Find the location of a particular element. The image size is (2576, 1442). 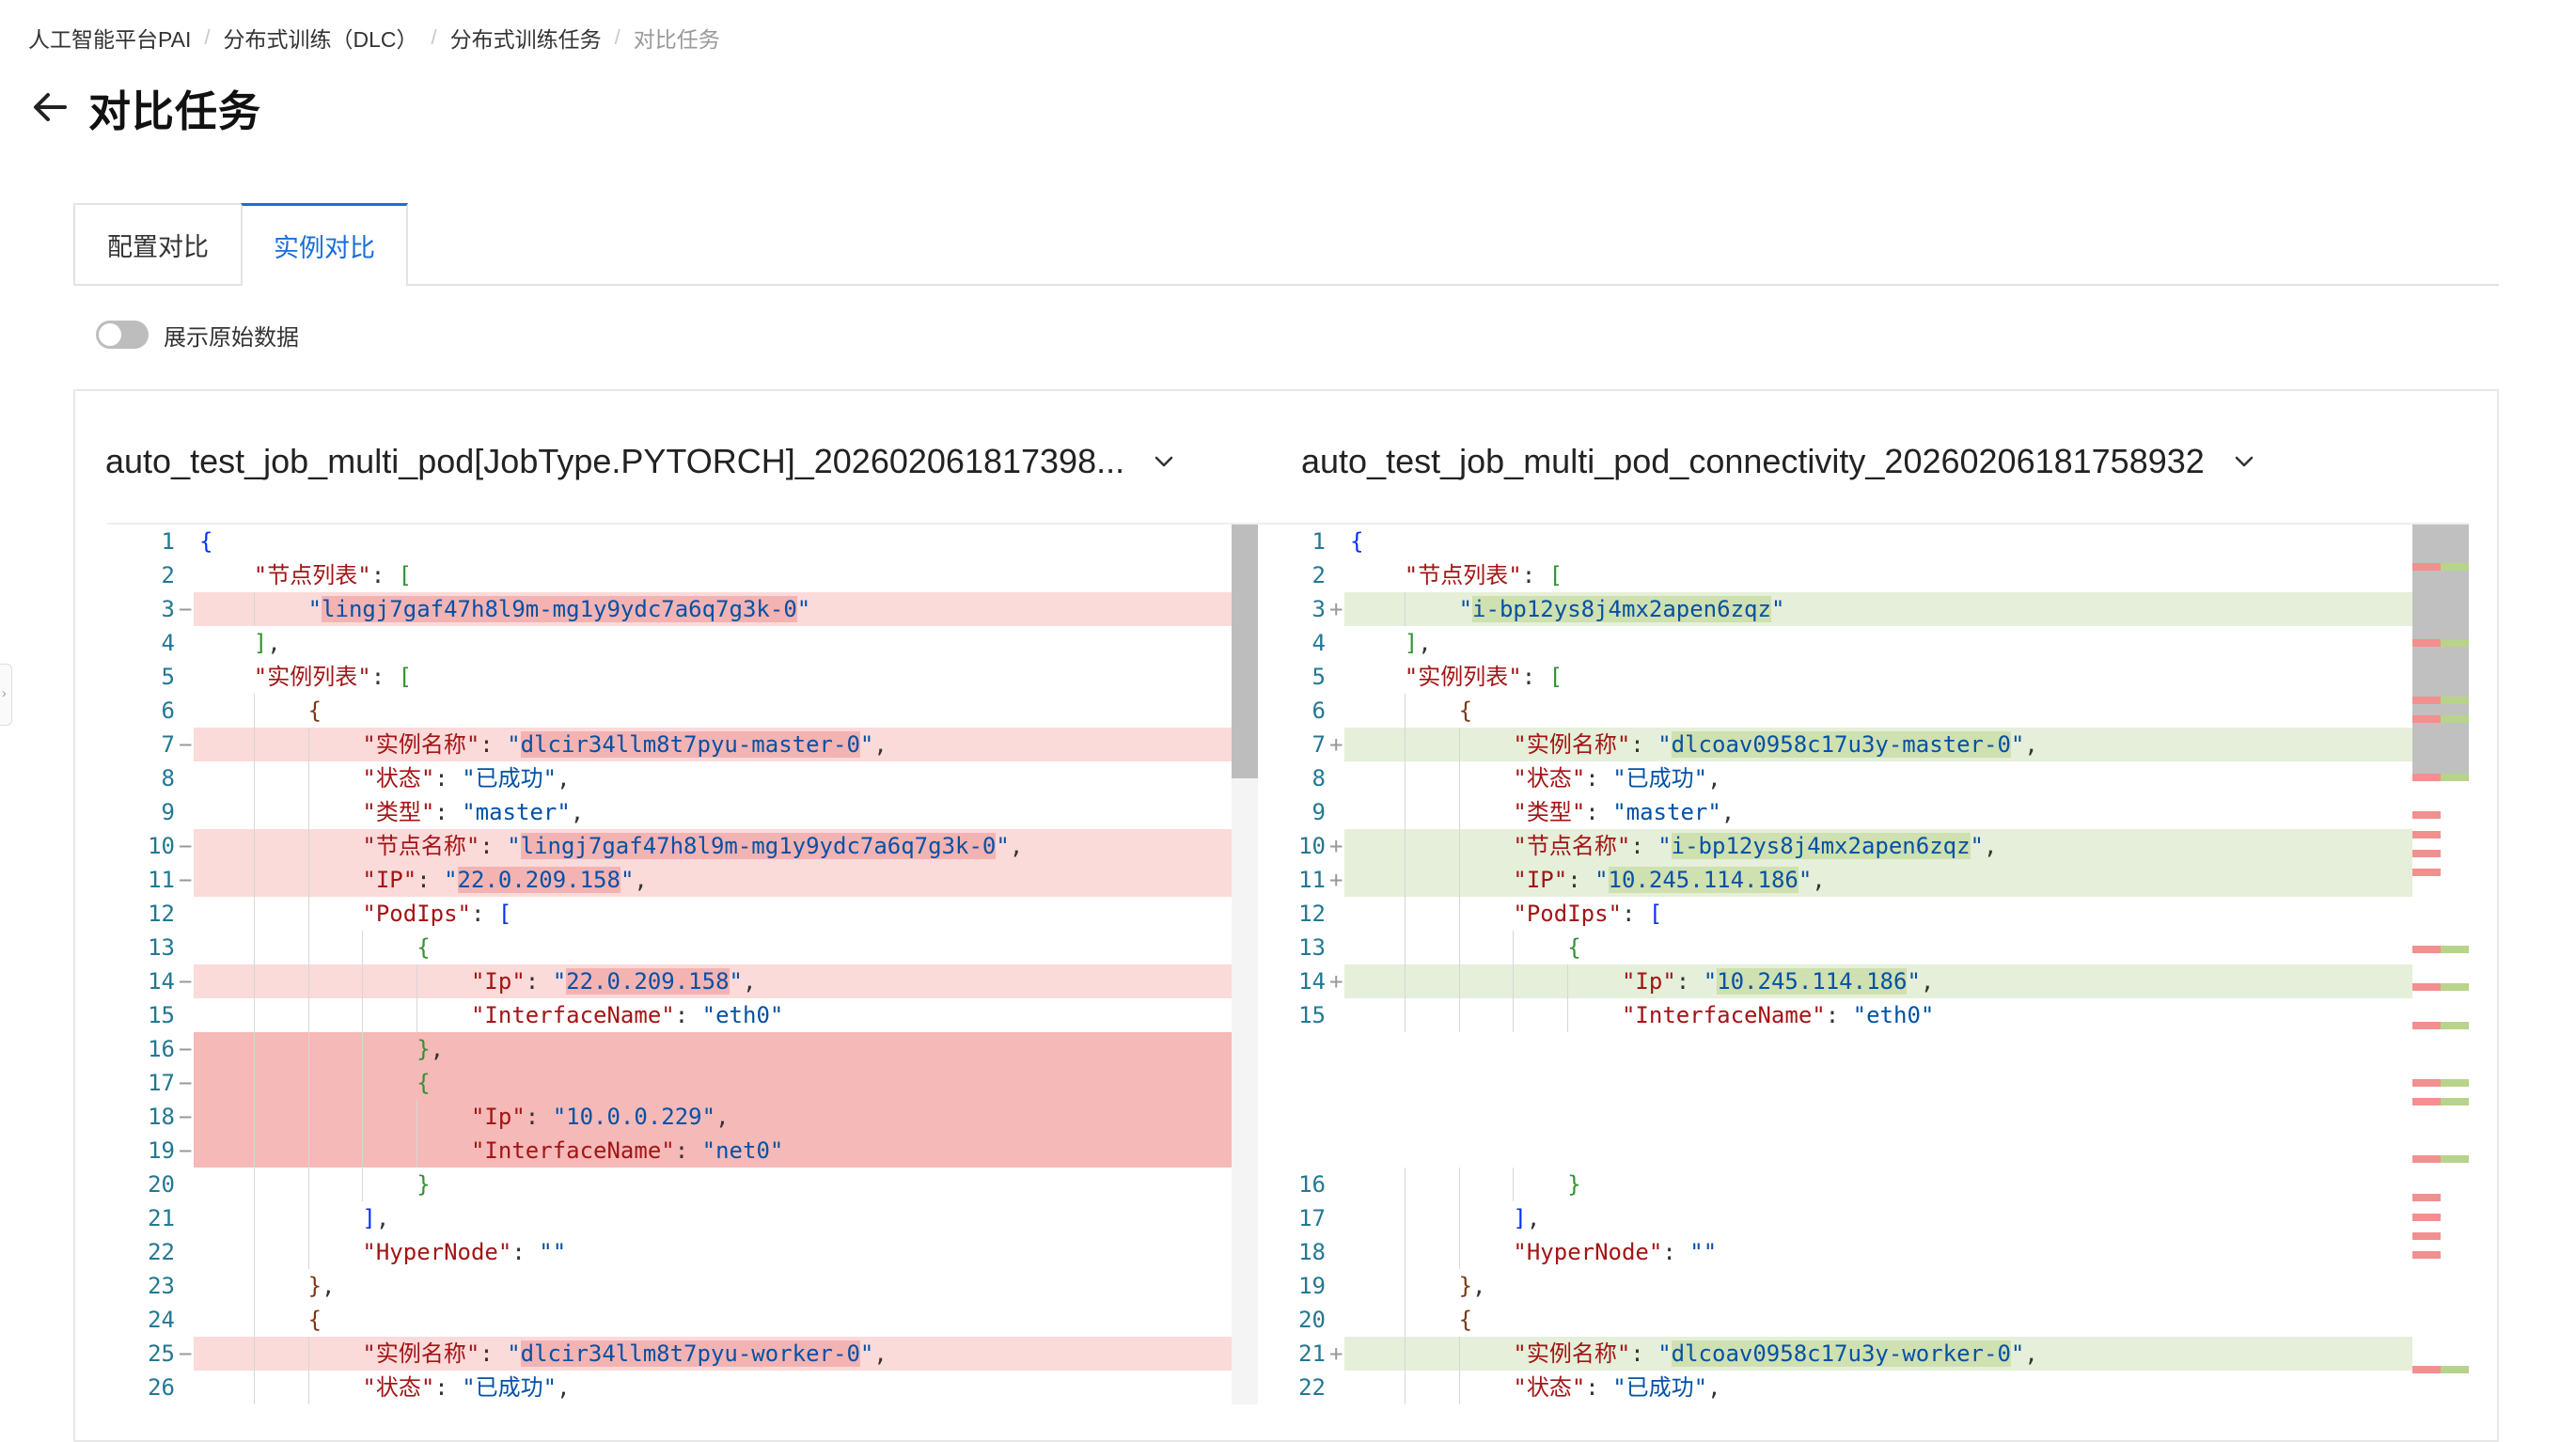

line-code: "InterfaceName": "eth0" is located at coordinates (627, 1015).